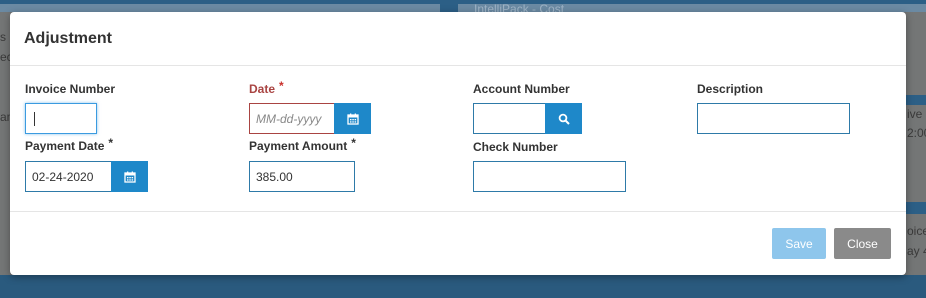 This screenshot has width=926, height=298. I want to click on search-icon, so click(564, 119).